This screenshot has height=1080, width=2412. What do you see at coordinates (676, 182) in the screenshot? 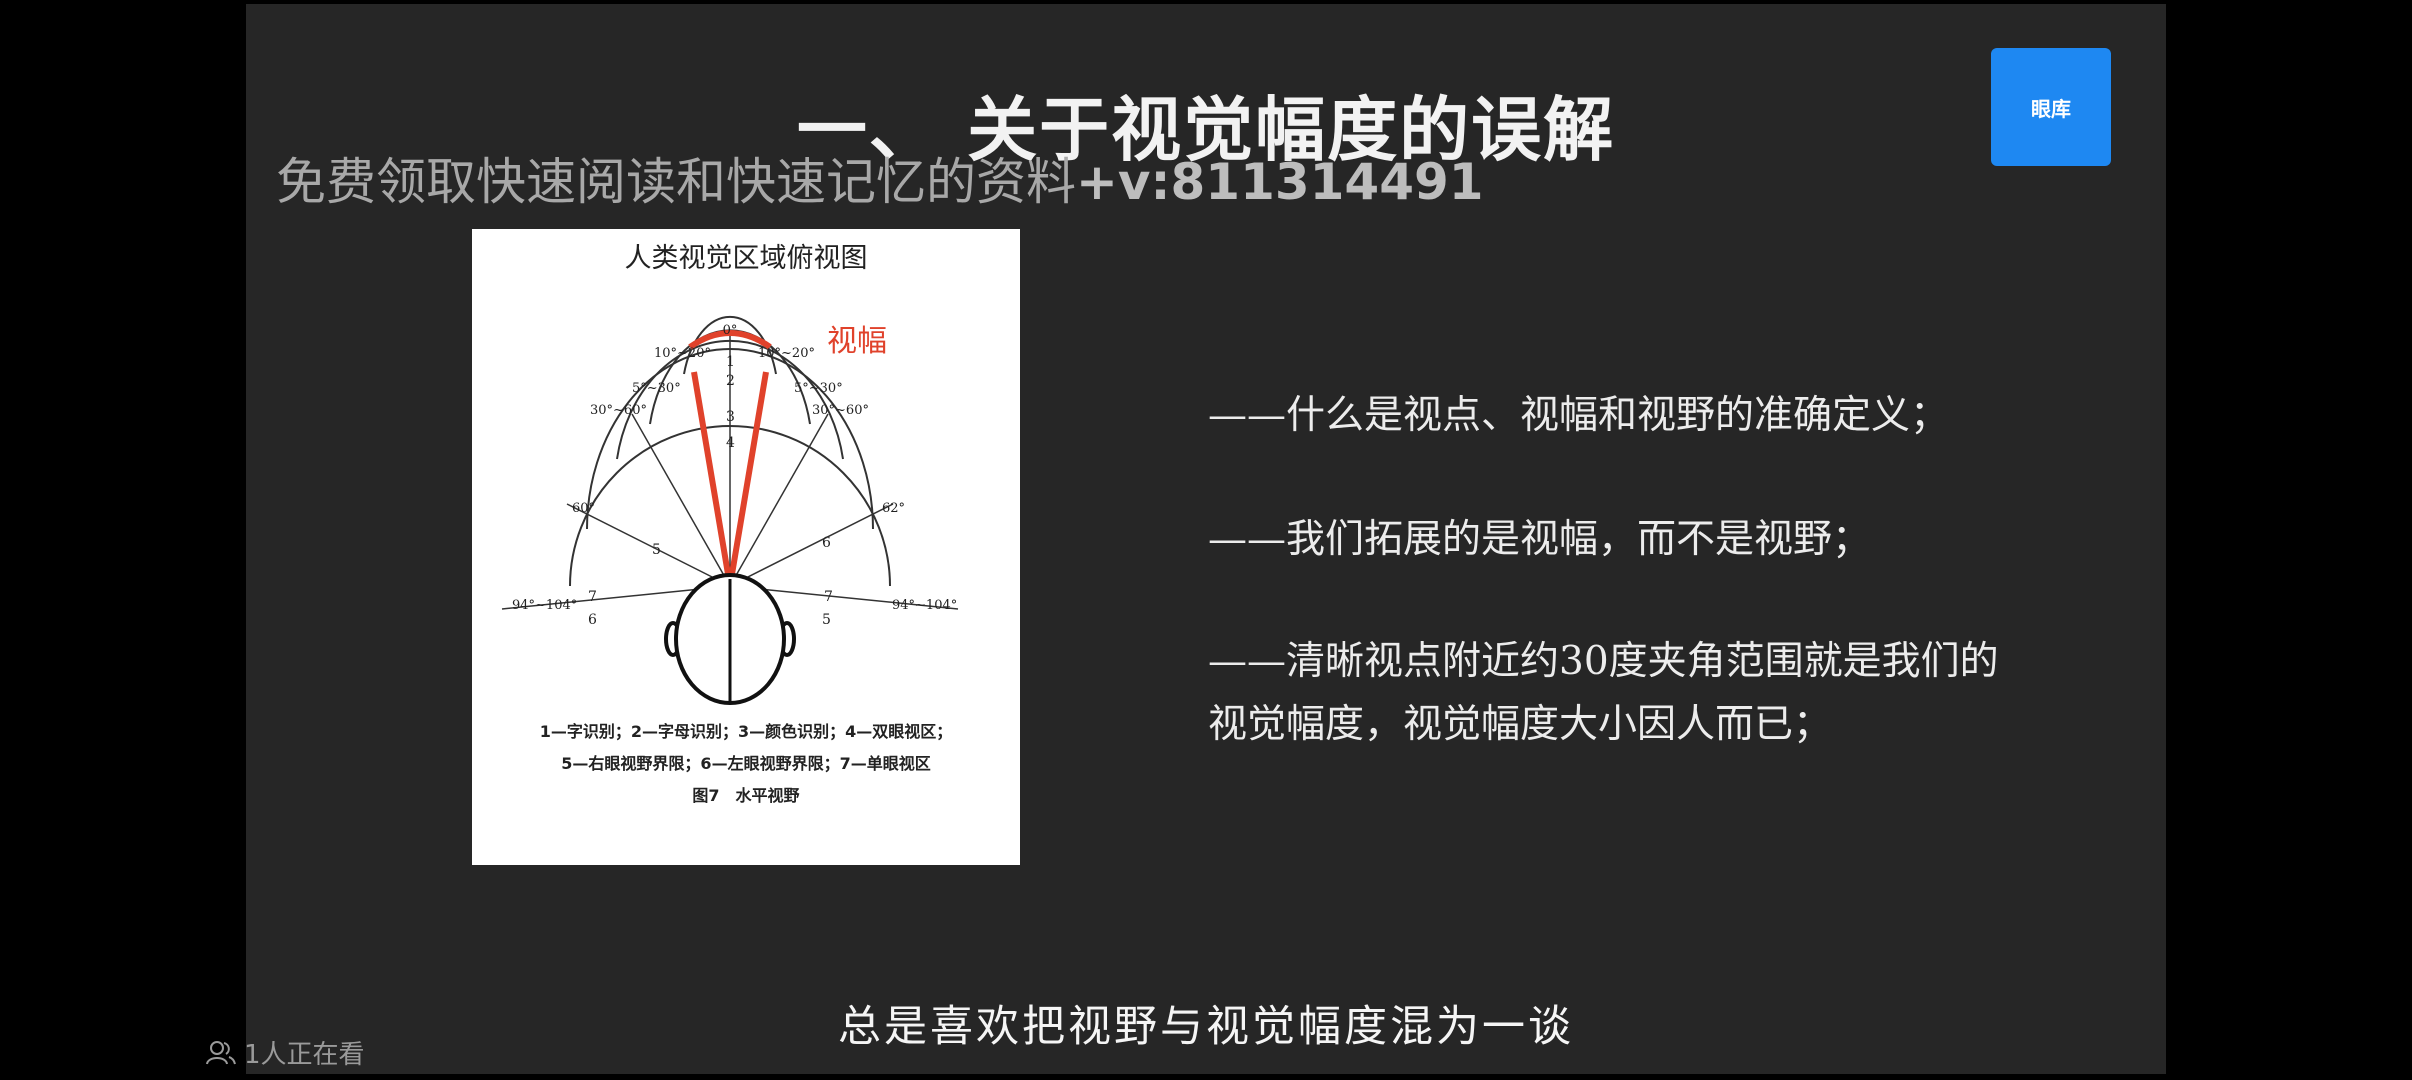
I see `watermark-text: 免费领取快速阅读和快速记忆的资料` at bounding box center [676, 182].